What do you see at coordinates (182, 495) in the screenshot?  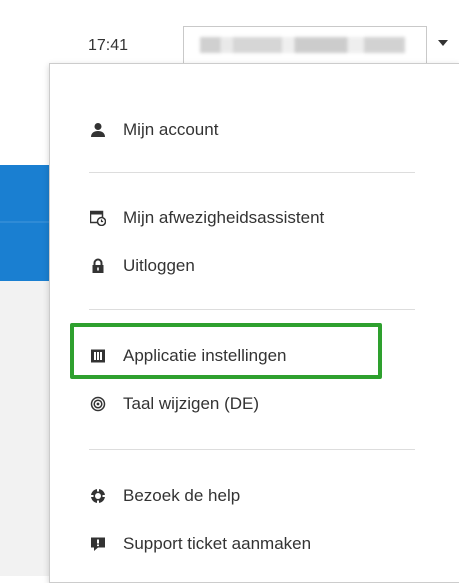 I see `menu-item-label: Bezoek de help` at bounding box center [182, 495].